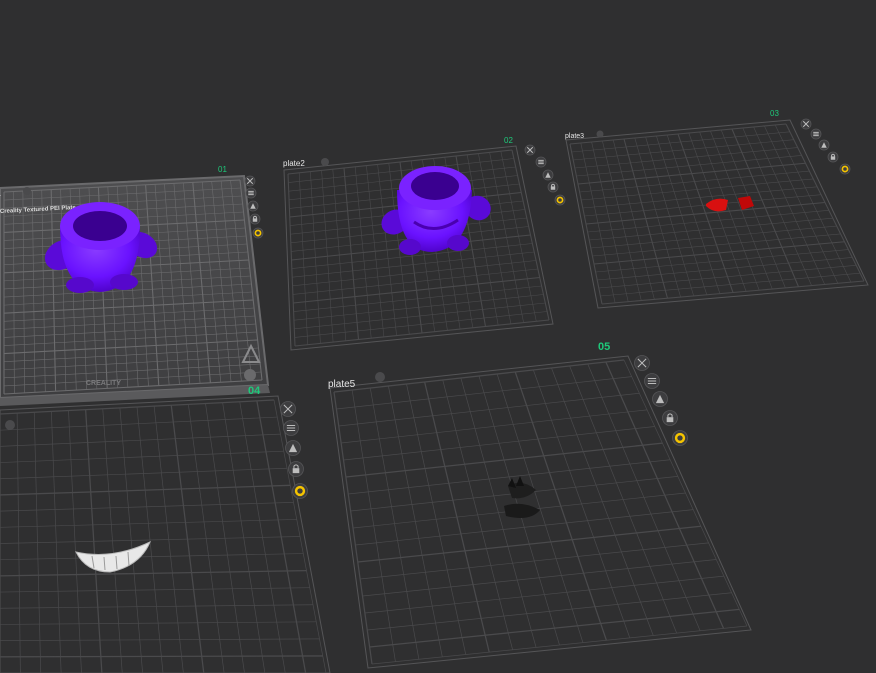 This screenshot has height=673, width=876. I want to click on plate-2-toolbar, so click(545, 175).